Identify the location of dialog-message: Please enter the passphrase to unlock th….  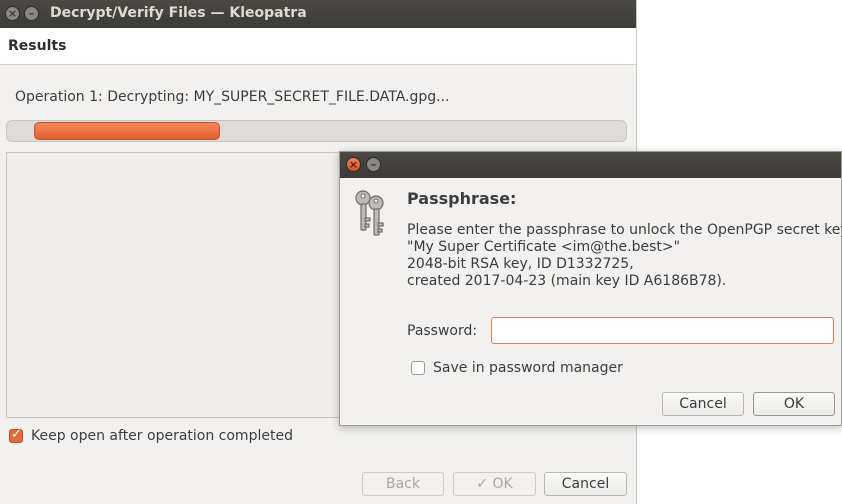
(624, 256).